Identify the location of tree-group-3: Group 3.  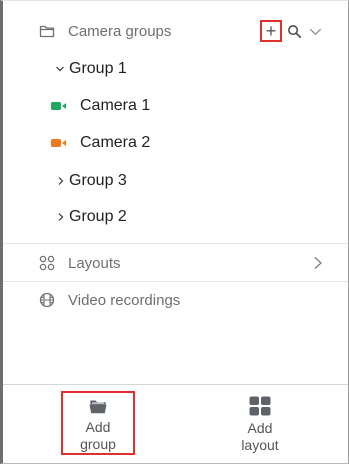
(175, 181).